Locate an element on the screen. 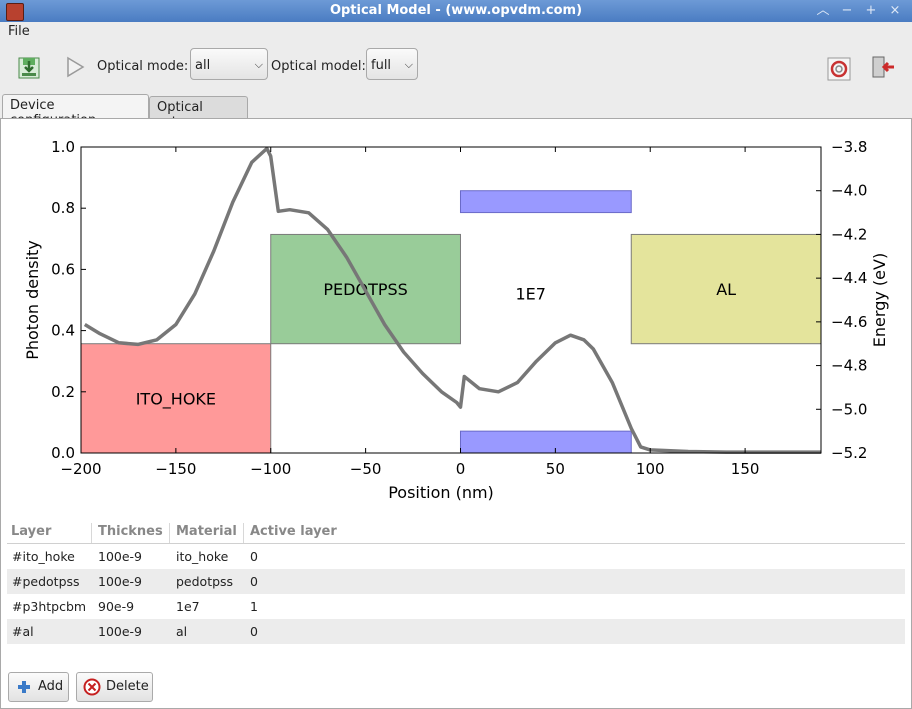 The height and width of the screenshot is (709, 912). cell-thickness: 90e-9 is located at coordinates (116, 606).